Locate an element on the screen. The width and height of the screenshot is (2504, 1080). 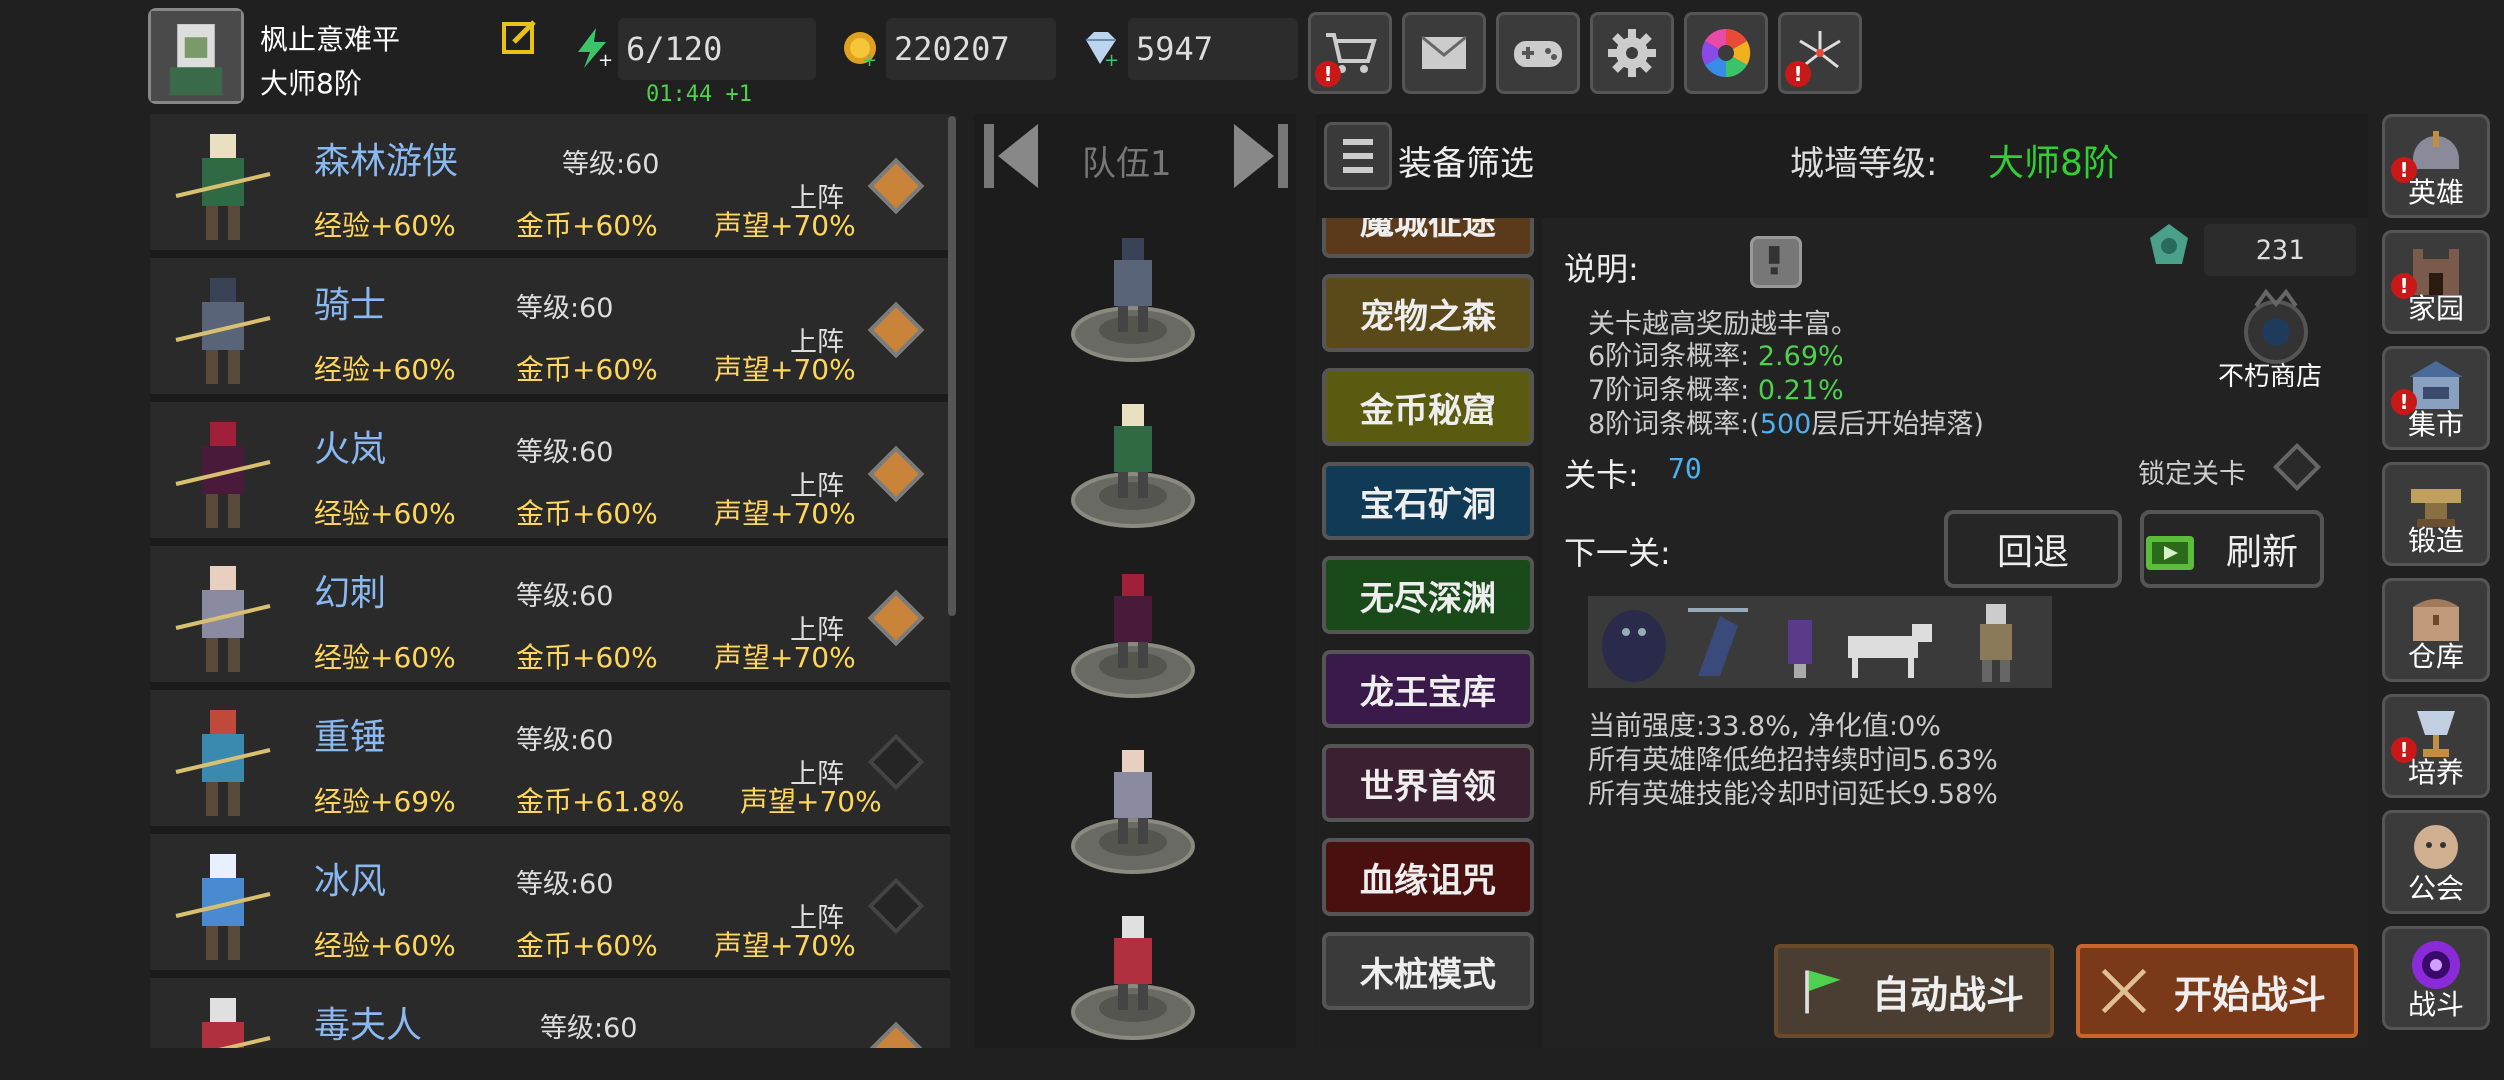
nav-label: 家园 is located at coordinates (2435, 308).